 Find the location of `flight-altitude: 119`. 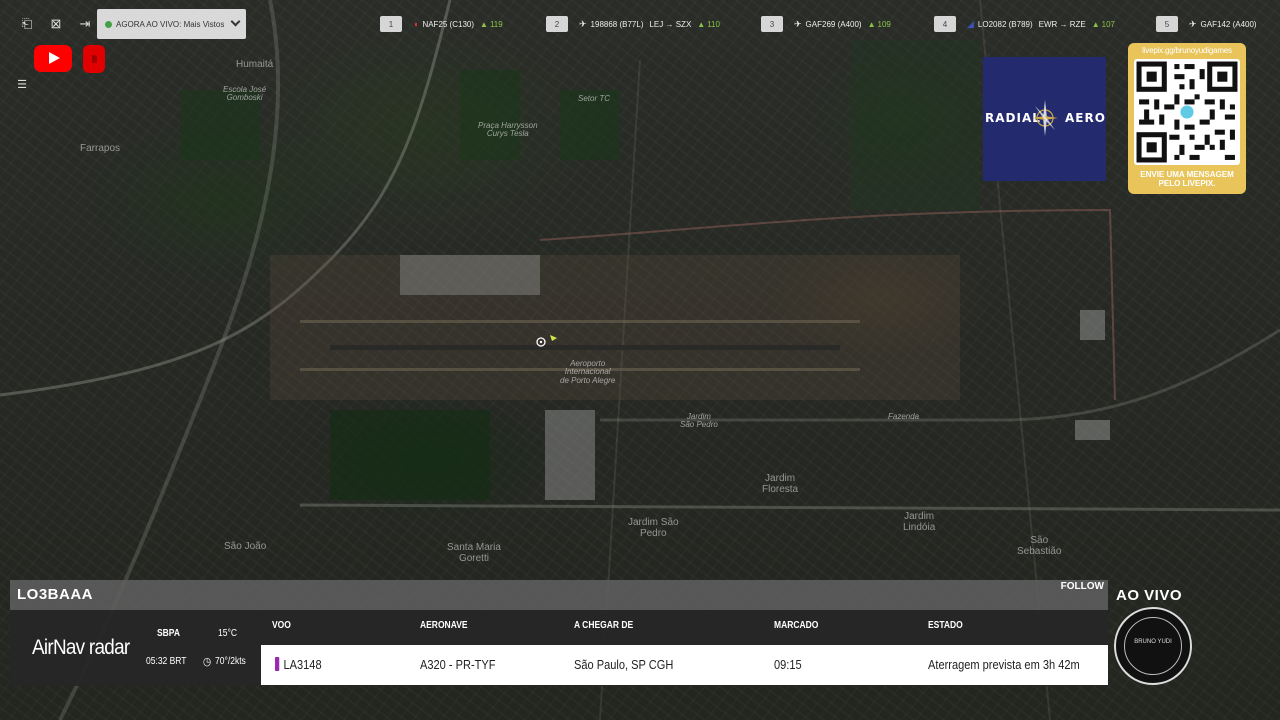

flight-altitude: 119 is located at coordinates (496, 24).